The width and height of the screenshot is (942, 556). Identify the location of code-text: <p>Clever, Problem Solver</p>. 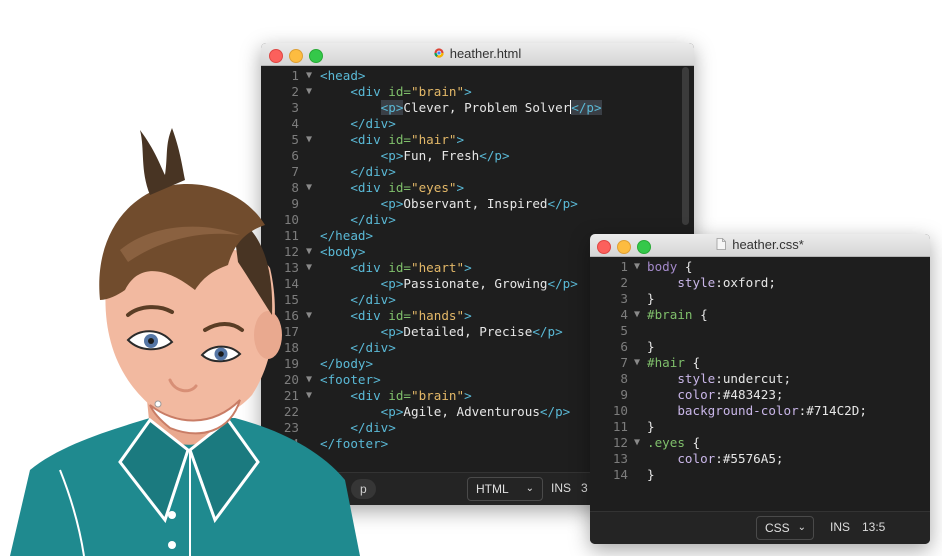
(461, 108).